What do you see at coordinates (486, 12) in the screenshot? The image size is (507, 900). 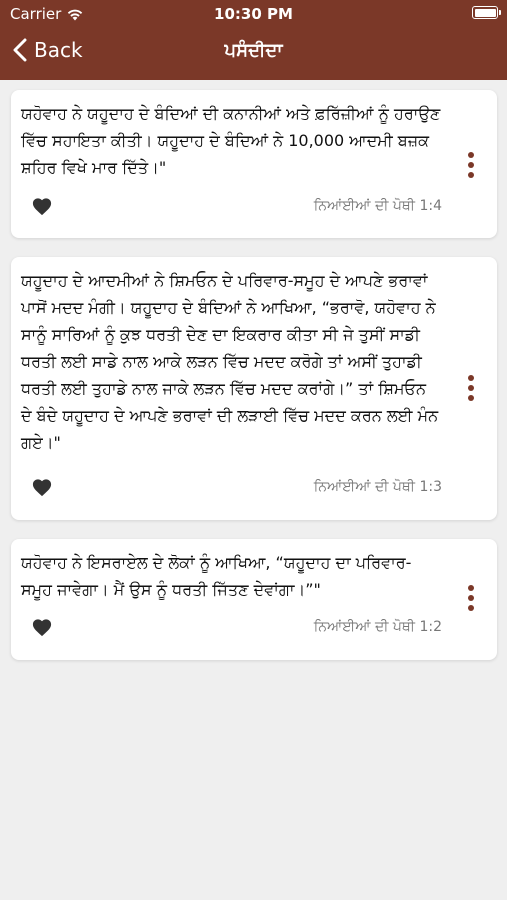 I see `battery-icon` at bounding box center [486, 12].